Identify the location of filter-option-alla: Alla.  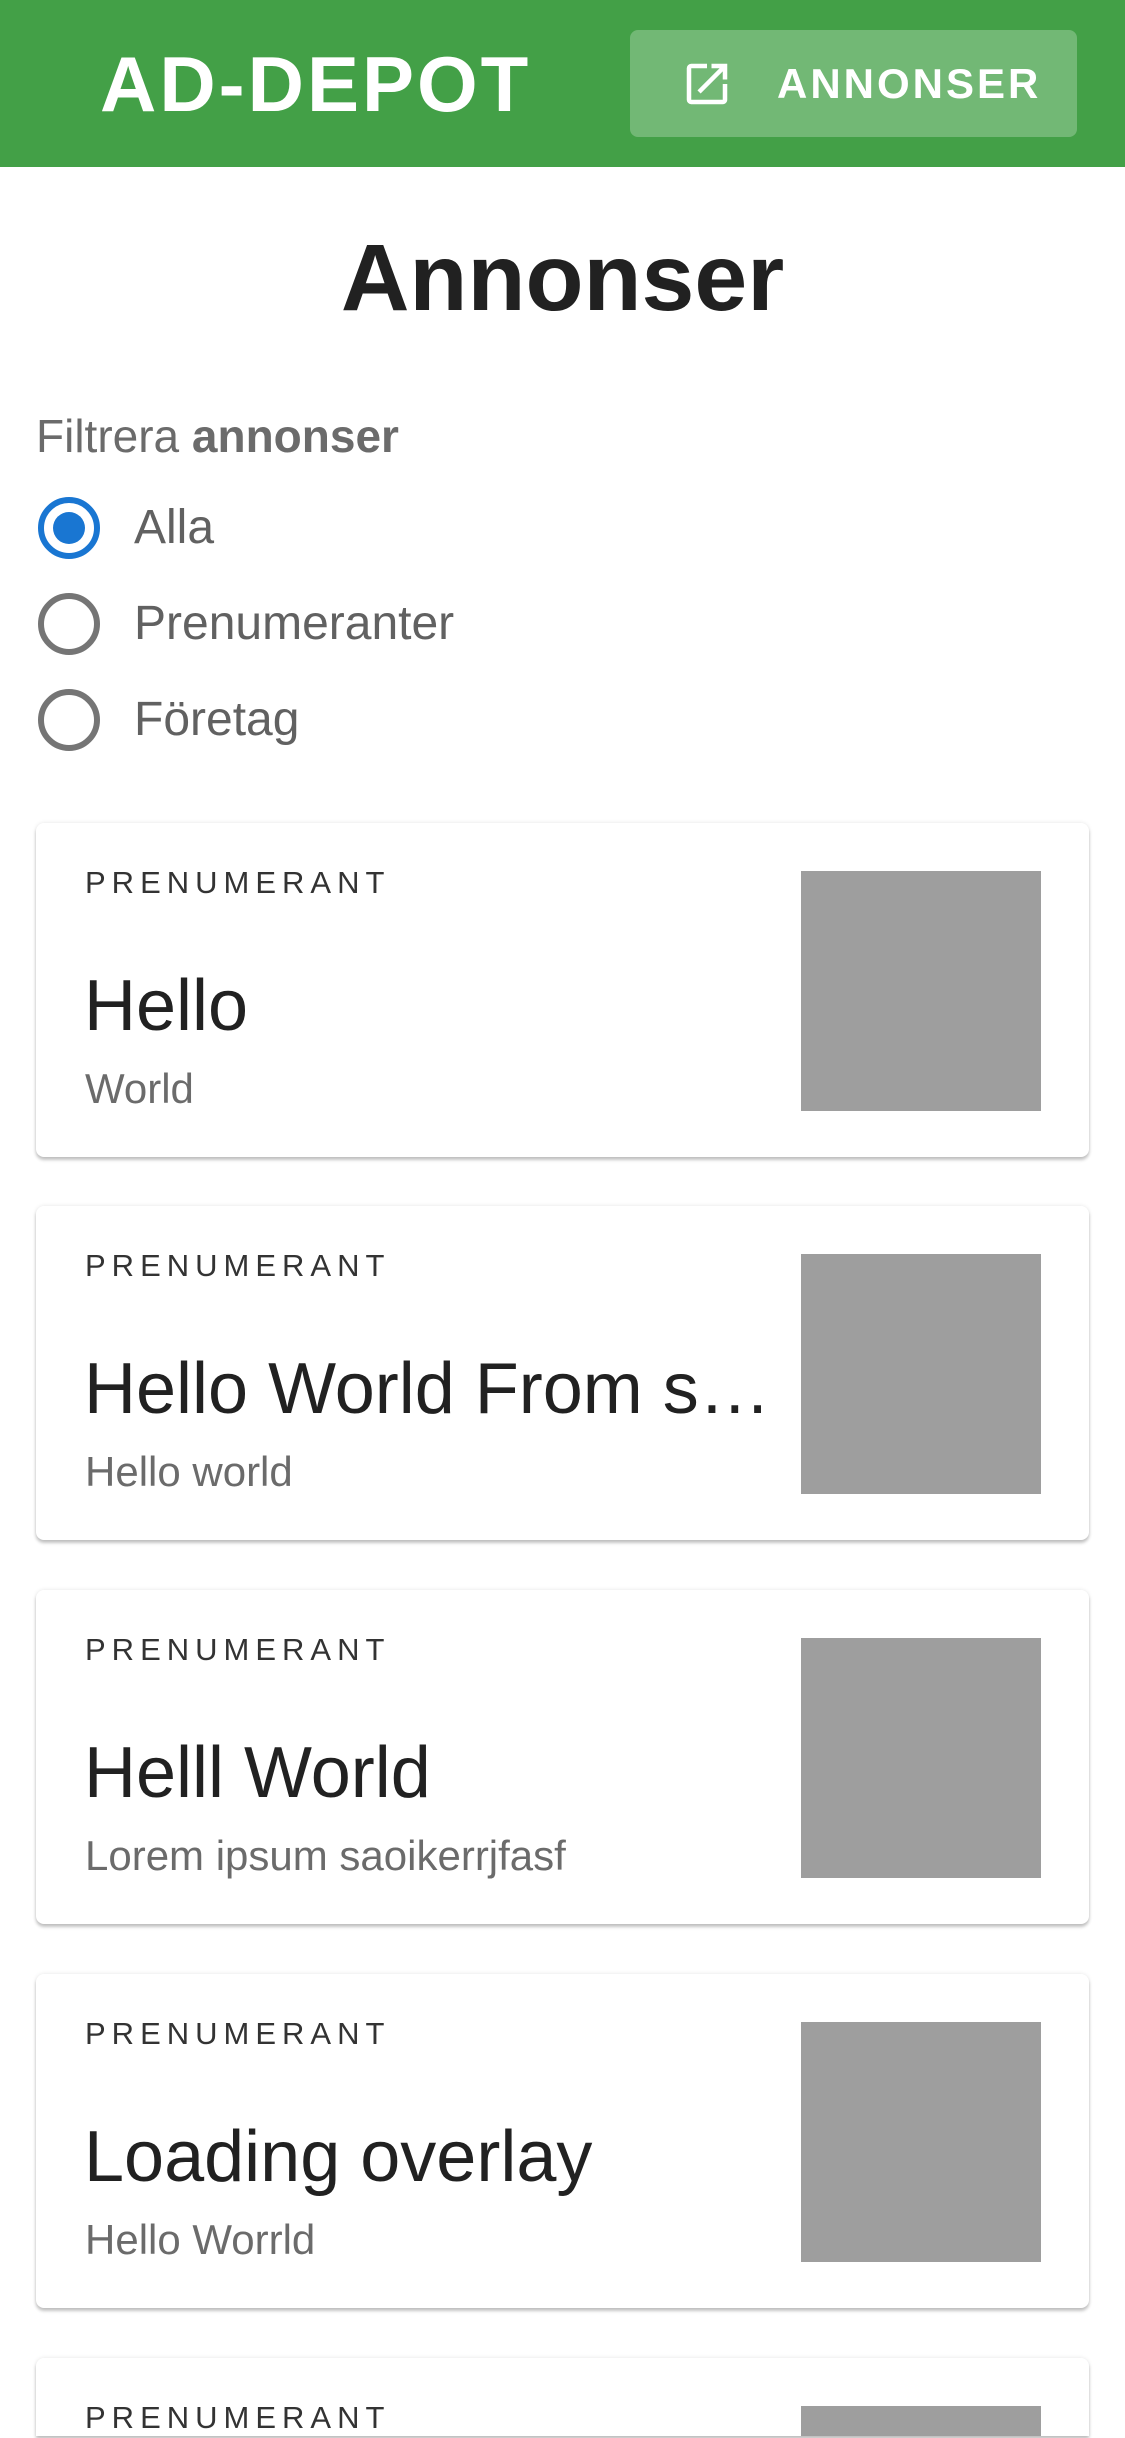
(126, 528).